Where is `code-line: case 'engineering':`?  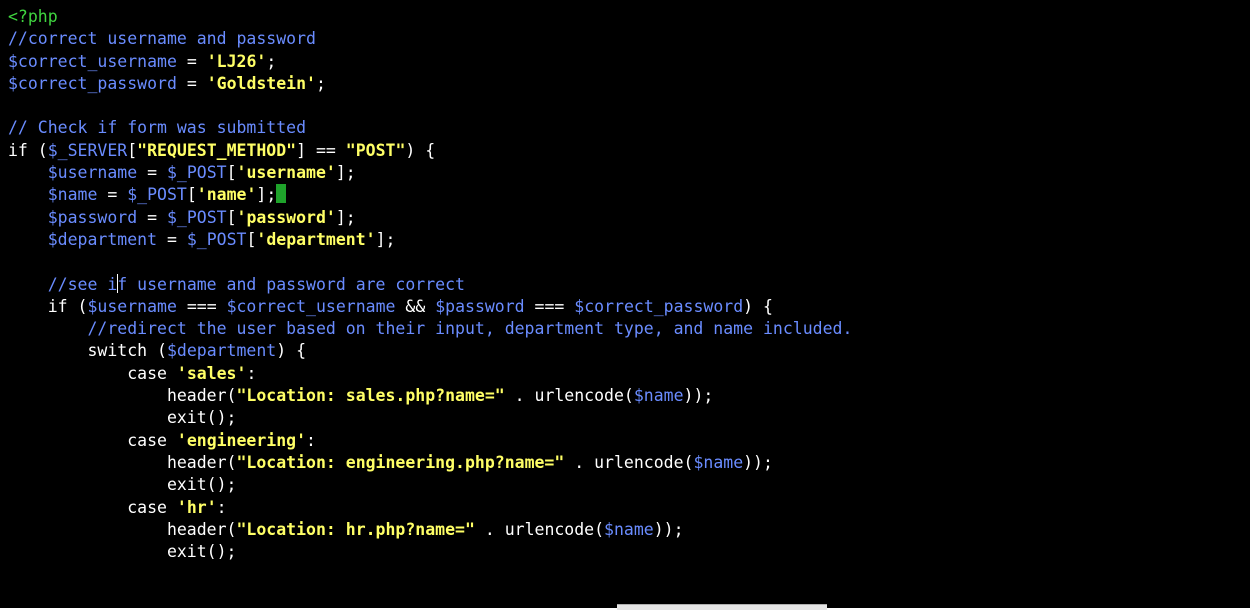
code-line: case 'engineering': is located at coordinates (629, 441).